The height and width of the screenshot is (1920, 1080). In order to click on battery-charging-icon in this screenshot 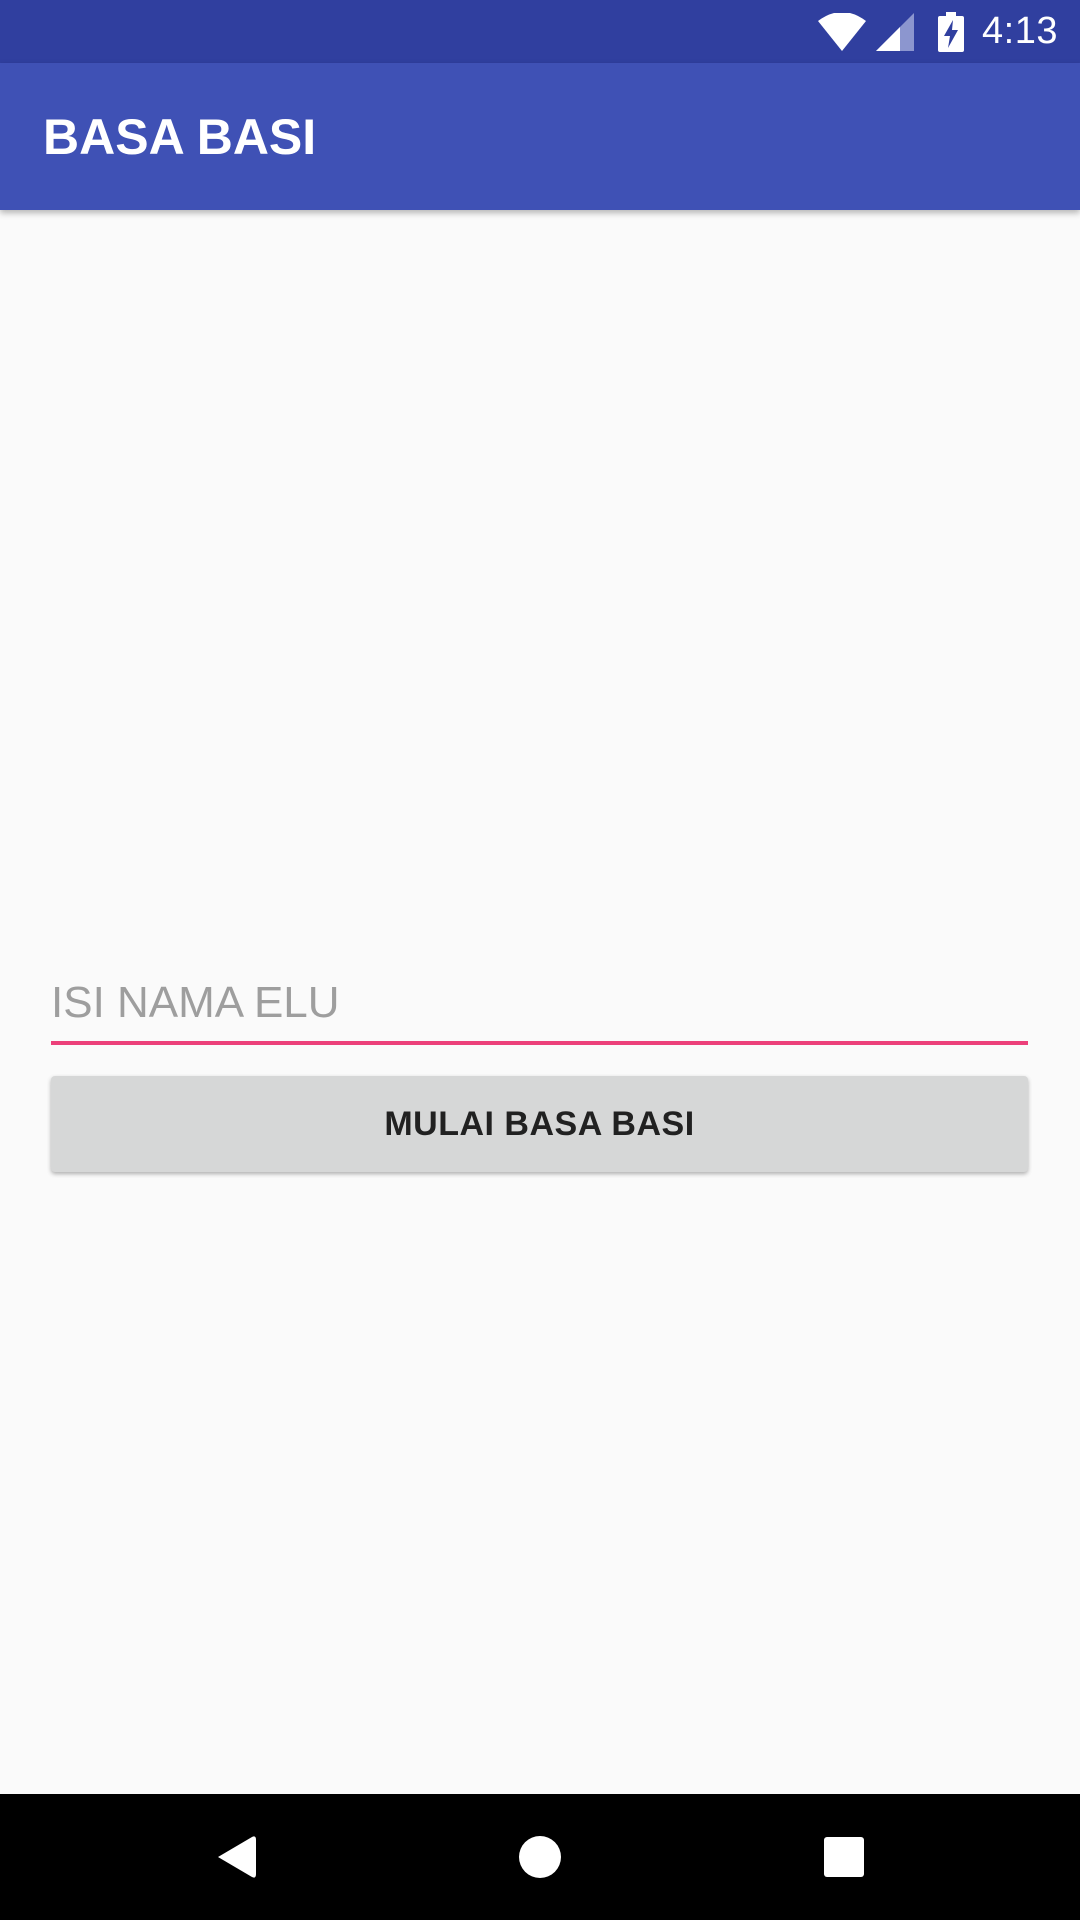, I will do `click(951, 31)`.